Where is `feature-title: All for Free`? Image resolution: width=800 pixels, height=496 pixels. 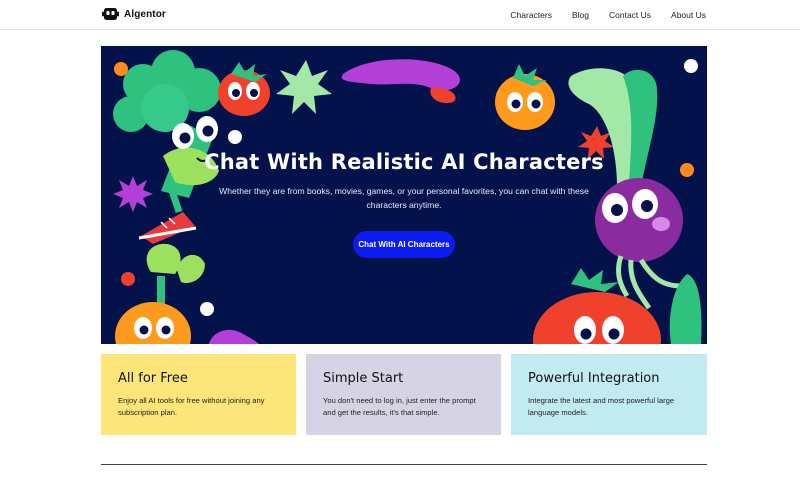 feature-title: All for Free is located at coordinates (153, 378).